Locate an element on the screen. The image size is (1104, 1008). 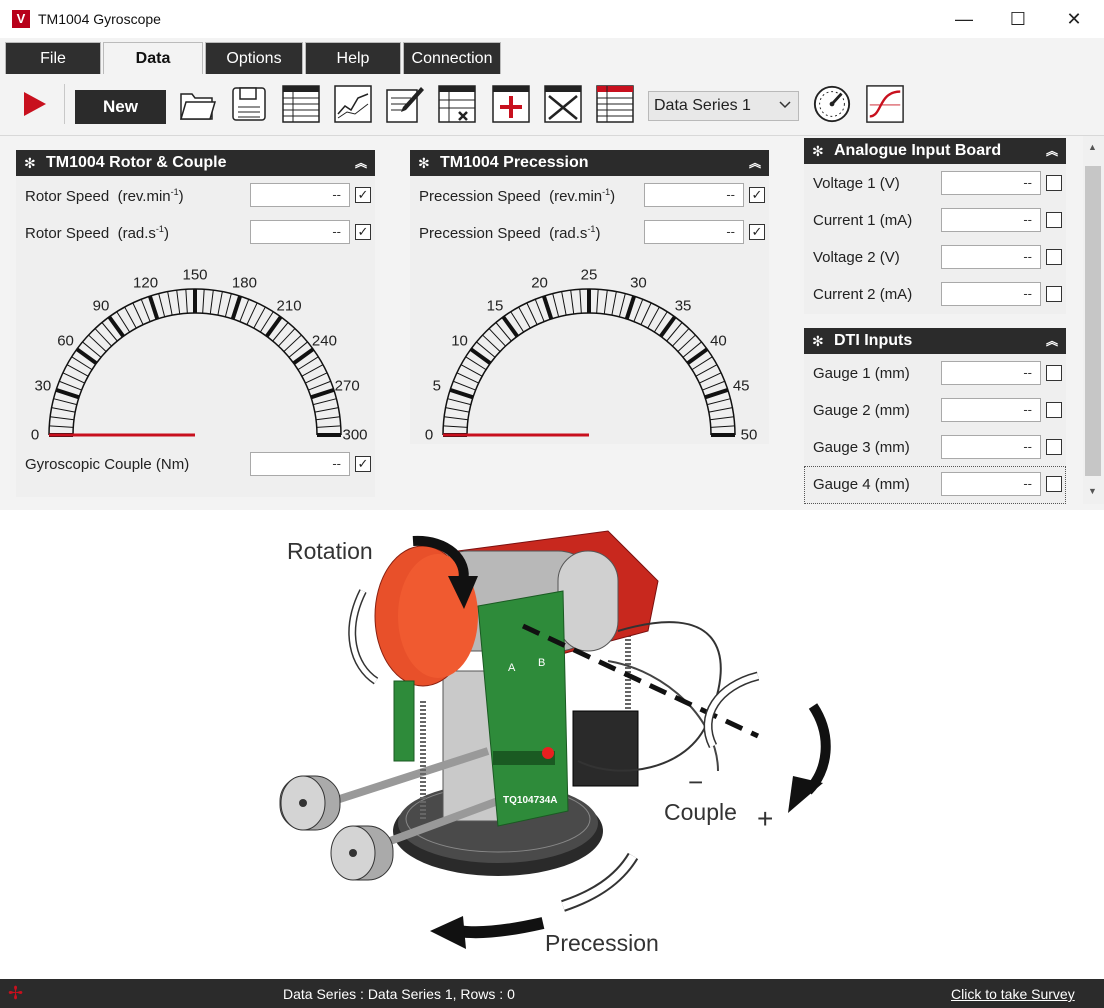
rotor-speed-rev-label: Rotor Speed (rev.min-1) is located at coordinates (104, 196).